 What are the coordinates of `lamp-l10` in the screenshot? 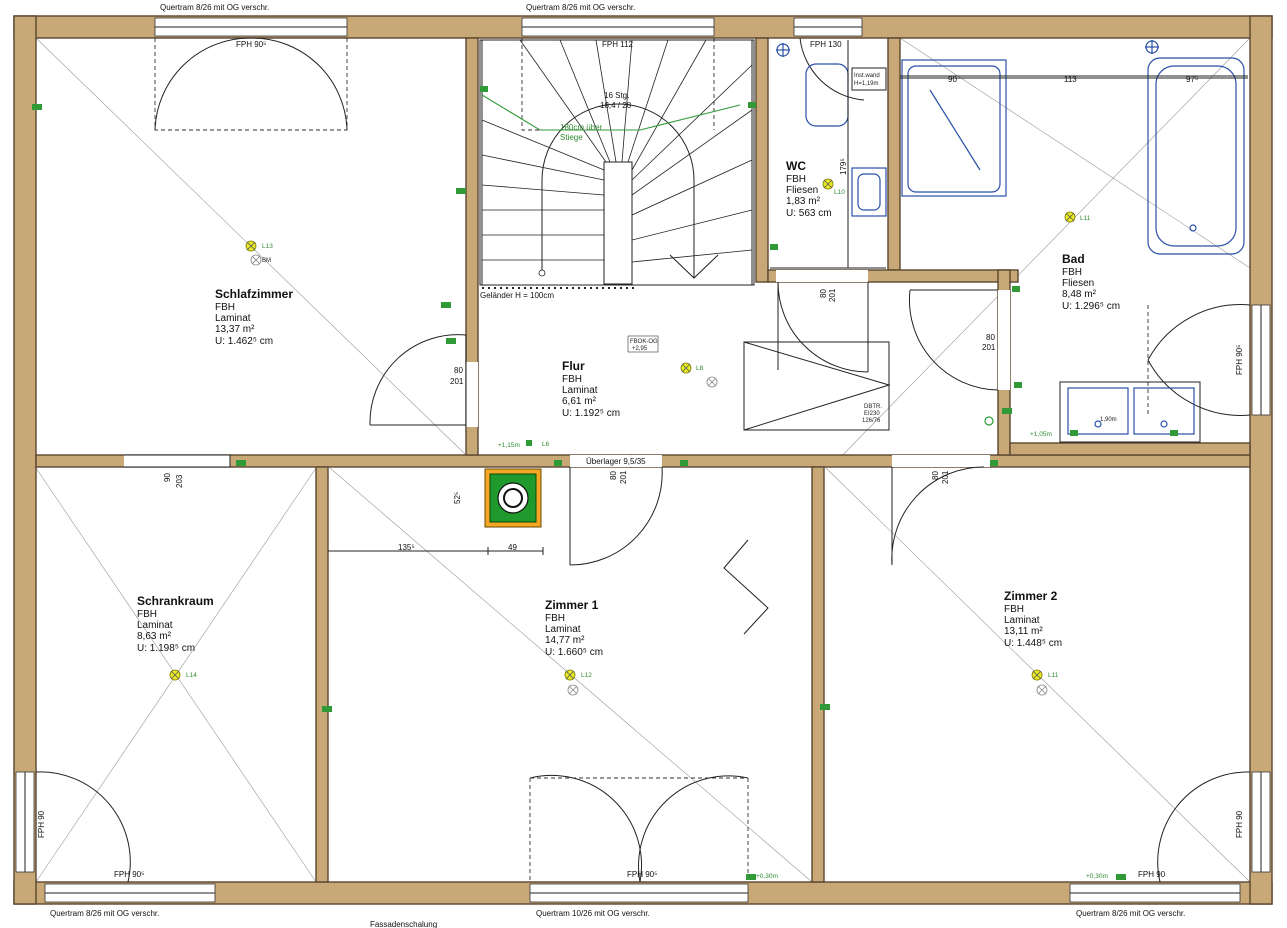 It's located at (828, 184).